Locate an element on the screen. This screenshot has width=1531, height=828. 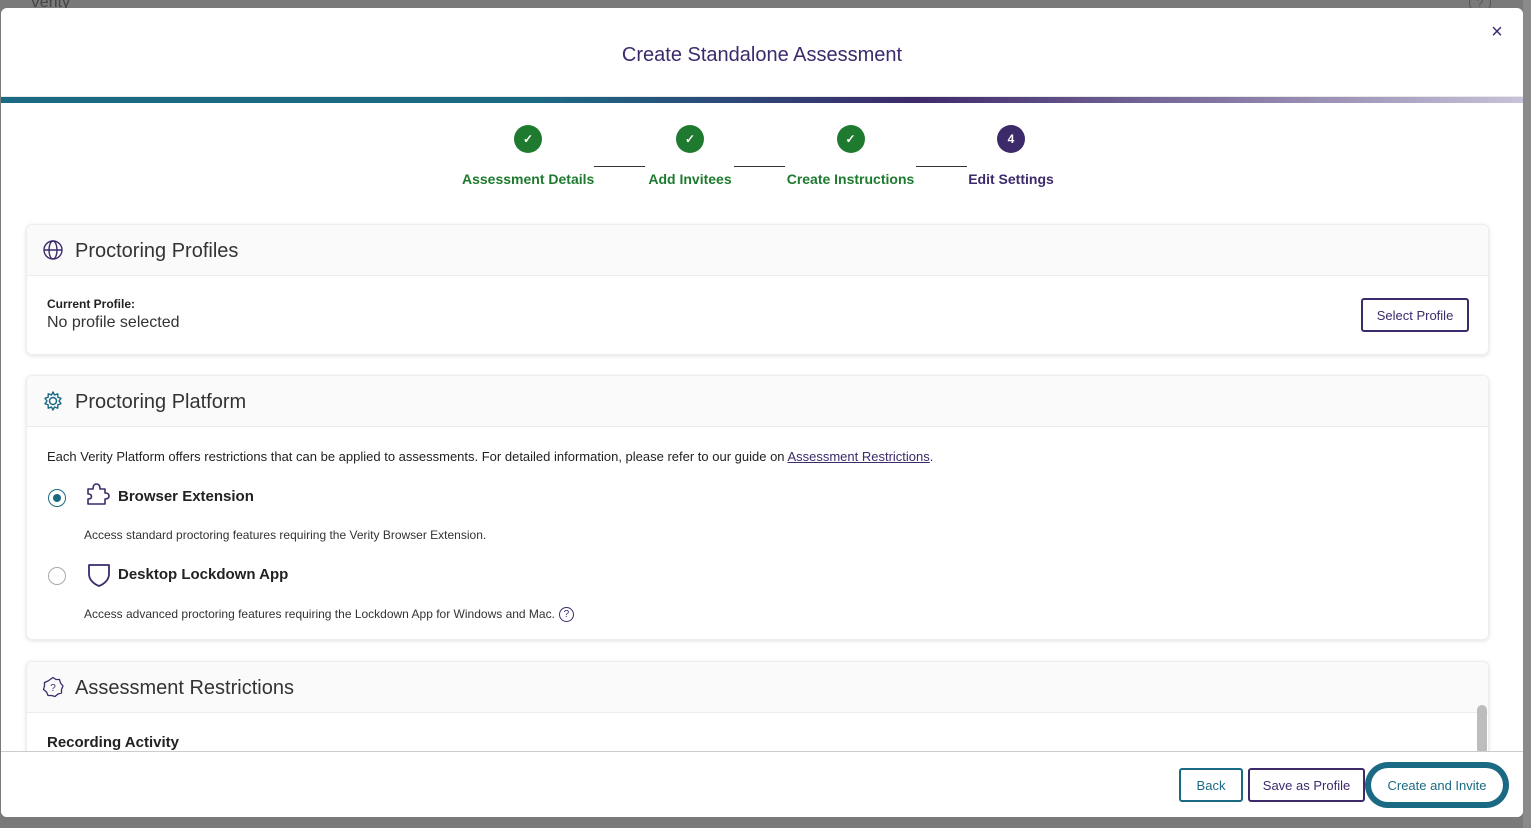
back-button: Back is located at coordinates (1211, 785).